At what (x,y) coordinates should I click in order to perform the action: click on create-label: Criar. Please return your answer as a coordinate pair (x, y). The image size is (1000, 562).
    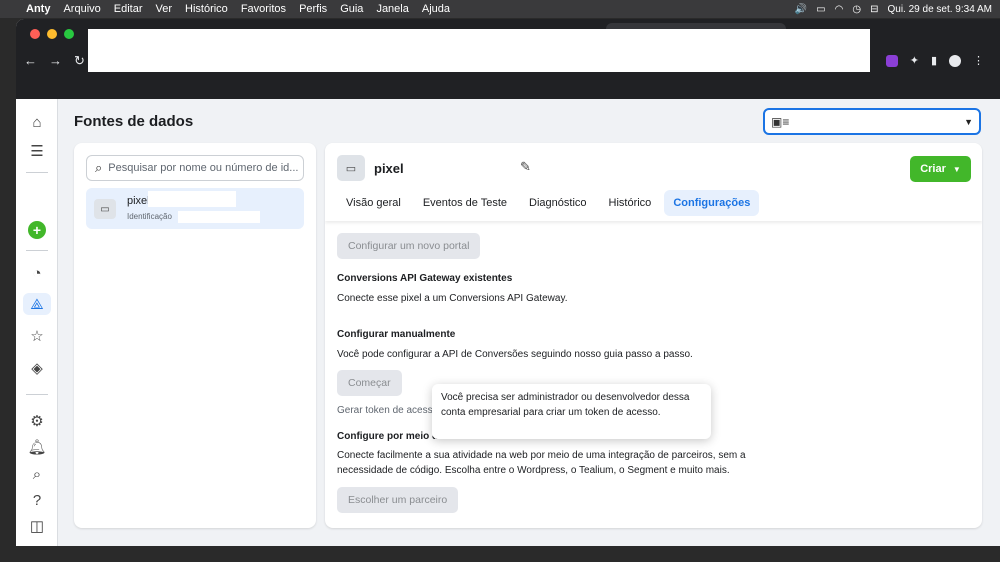
    Looking at the image, I should click on (933, 169).